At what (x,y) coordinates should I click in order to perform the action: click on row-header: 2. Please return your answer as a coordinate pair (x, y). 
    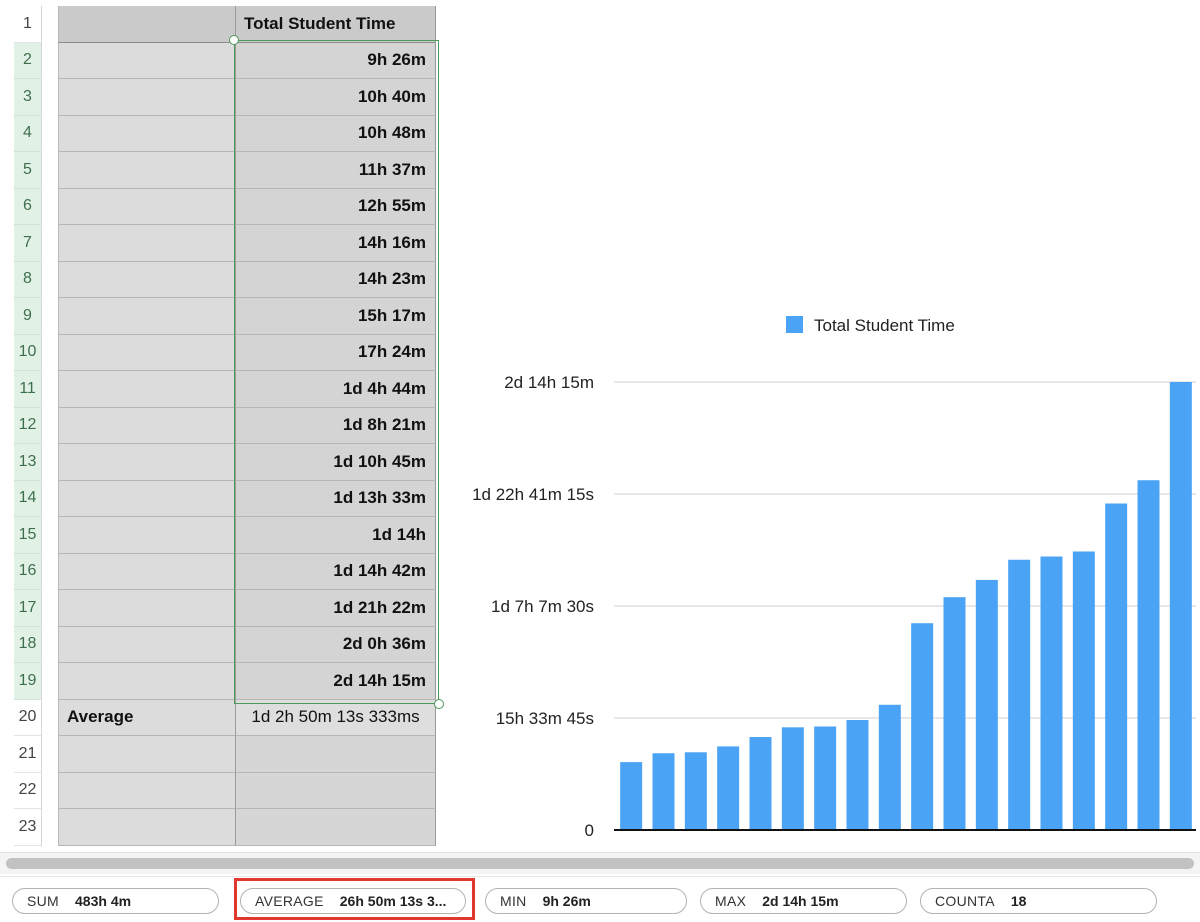
    Looking at the image, I should click on (27, 60).